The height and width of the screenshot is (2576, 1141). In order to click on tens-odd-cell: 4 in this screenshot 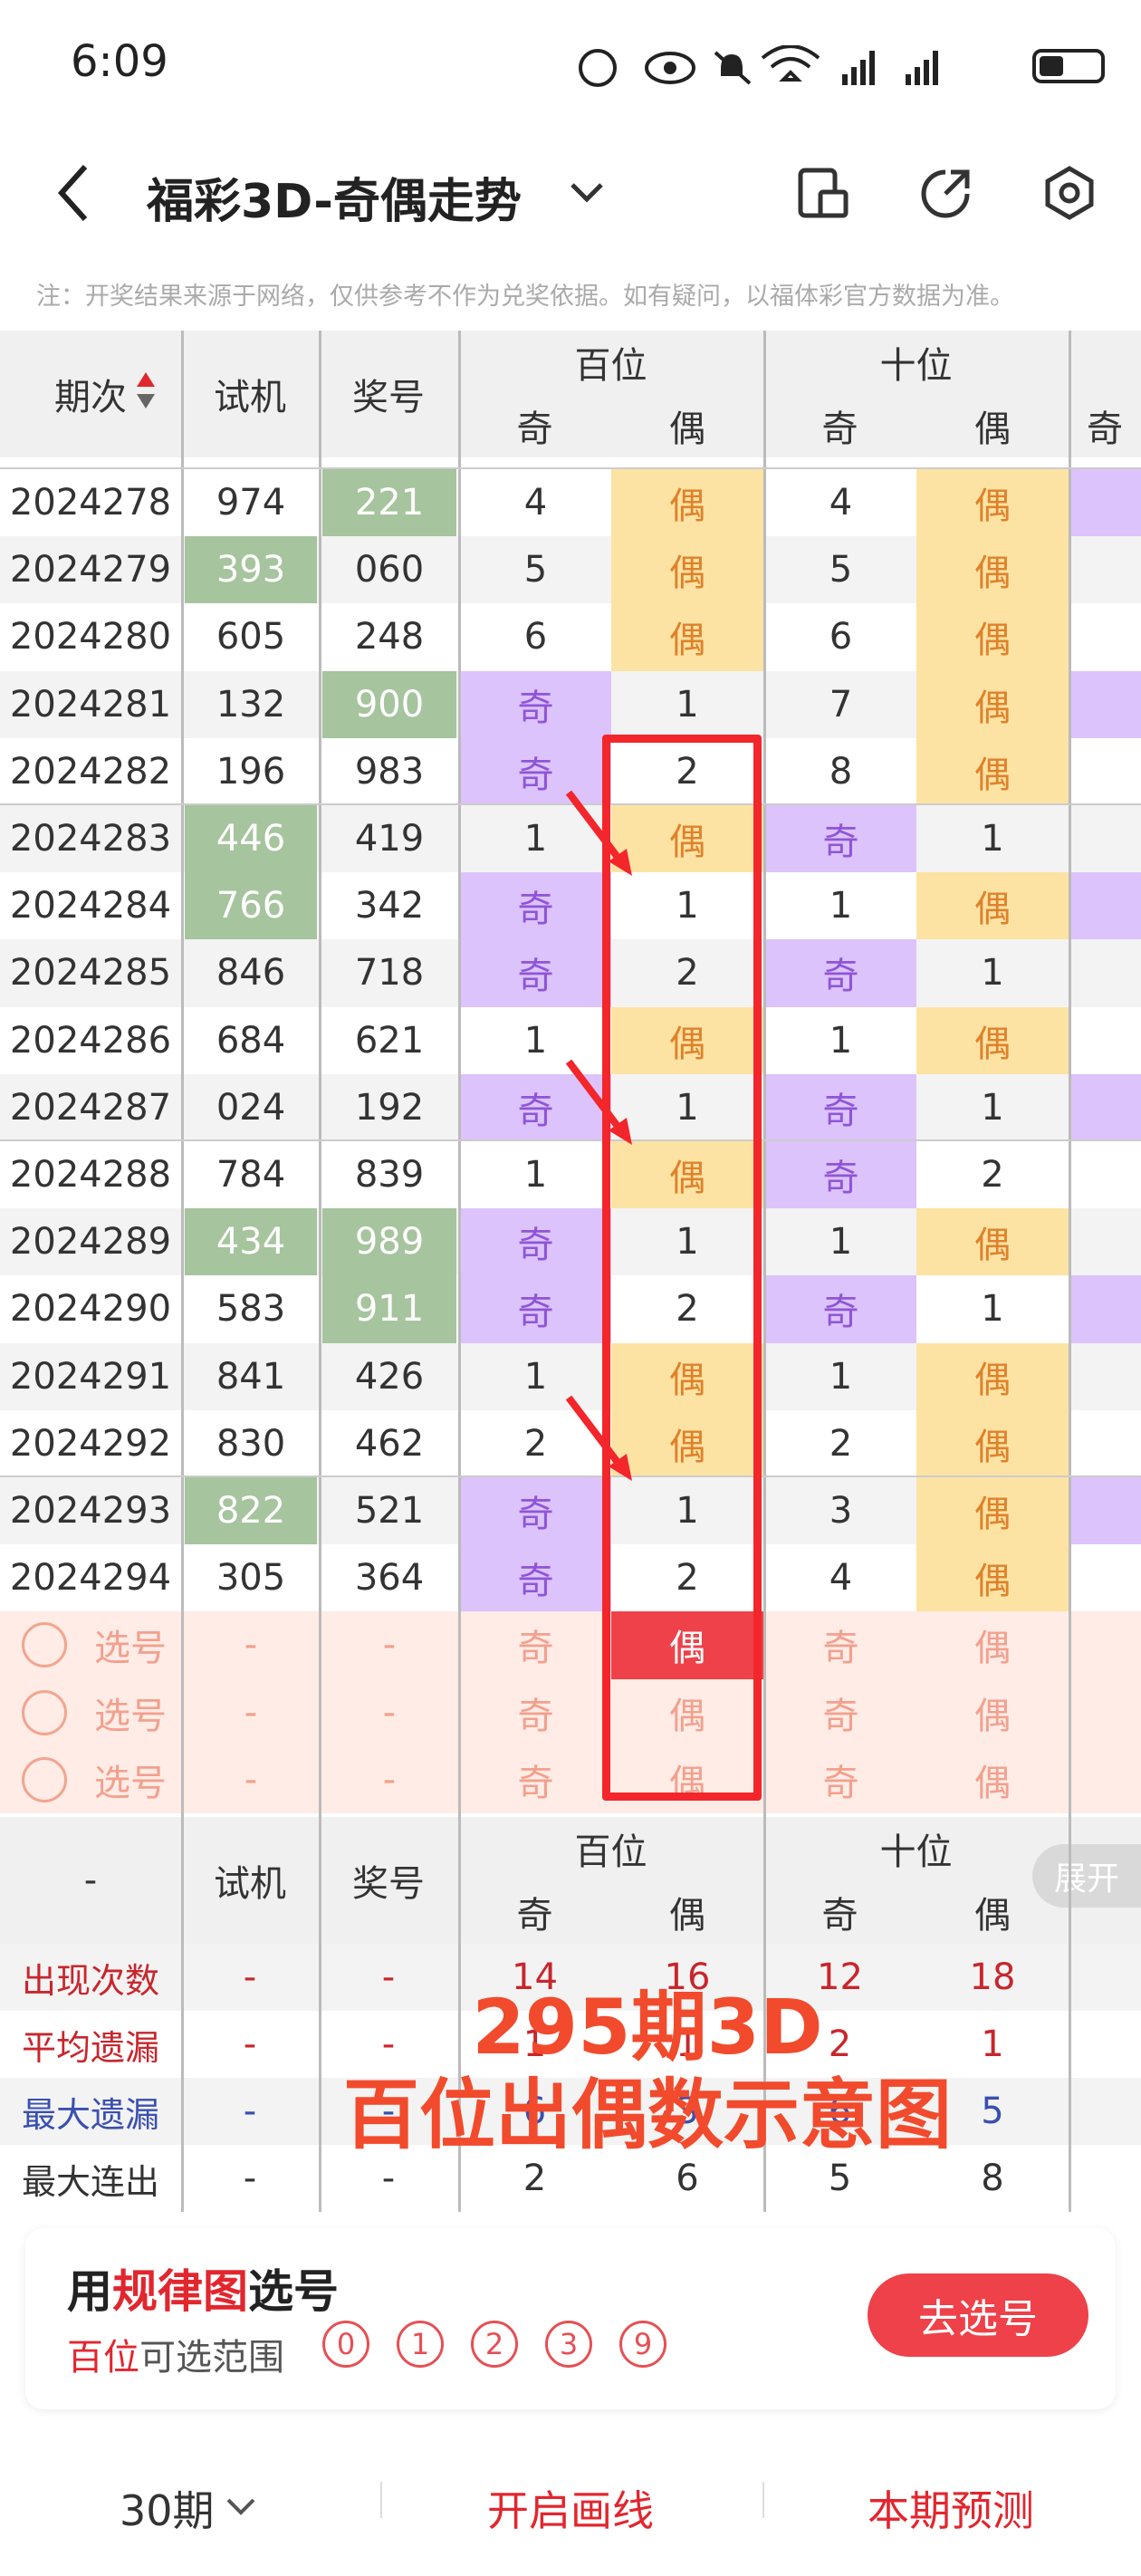, I will do `click(841, 503)`.